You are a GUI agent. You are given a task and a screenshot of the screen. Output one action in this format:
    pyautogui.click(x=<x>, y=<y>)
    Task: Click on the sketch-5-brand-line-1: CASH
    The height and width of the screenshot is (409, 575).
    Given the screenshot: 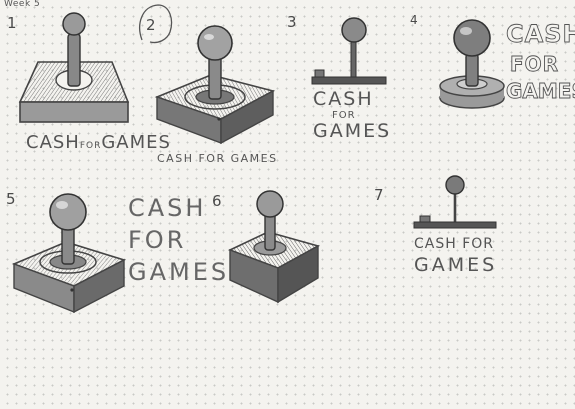 What is the action you would take?
    pyautogui.click(x=167, y=208)
    